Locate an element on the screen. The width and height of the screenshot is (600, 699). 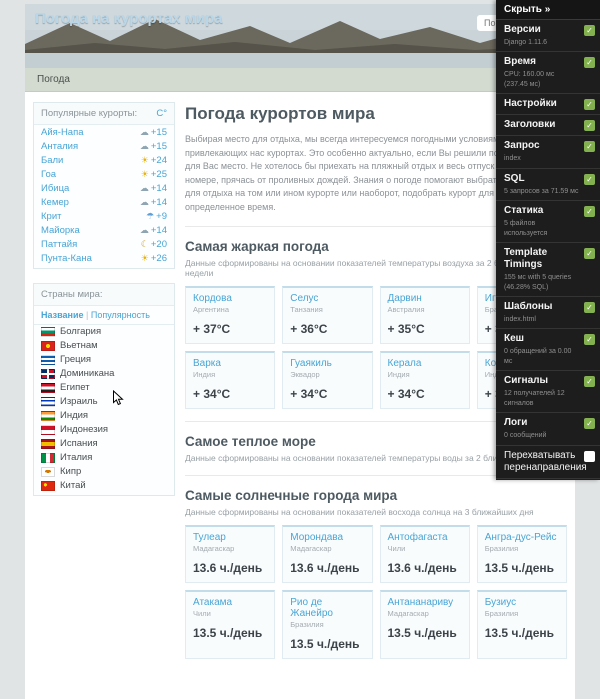
resort-link: Паттайя is located at coordinates (59, 244).